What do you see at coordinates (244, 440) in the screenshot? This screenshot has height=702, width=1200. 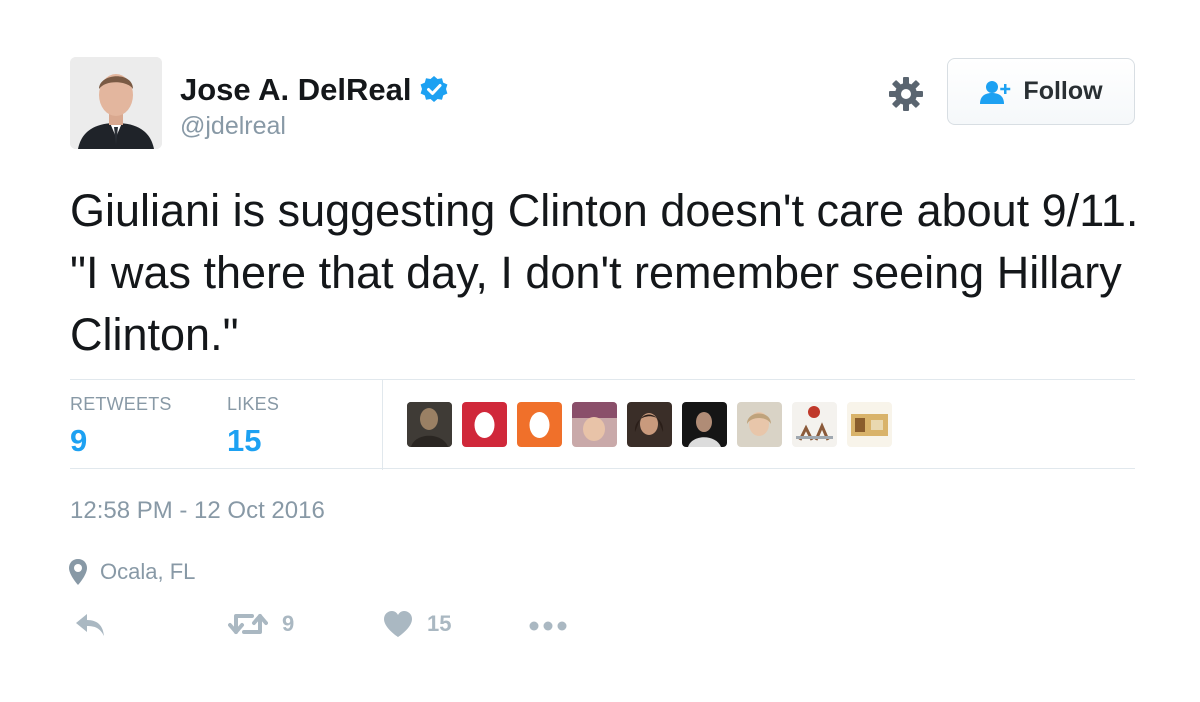 I see `likes-count: 15` at bounding box center [244, 440].